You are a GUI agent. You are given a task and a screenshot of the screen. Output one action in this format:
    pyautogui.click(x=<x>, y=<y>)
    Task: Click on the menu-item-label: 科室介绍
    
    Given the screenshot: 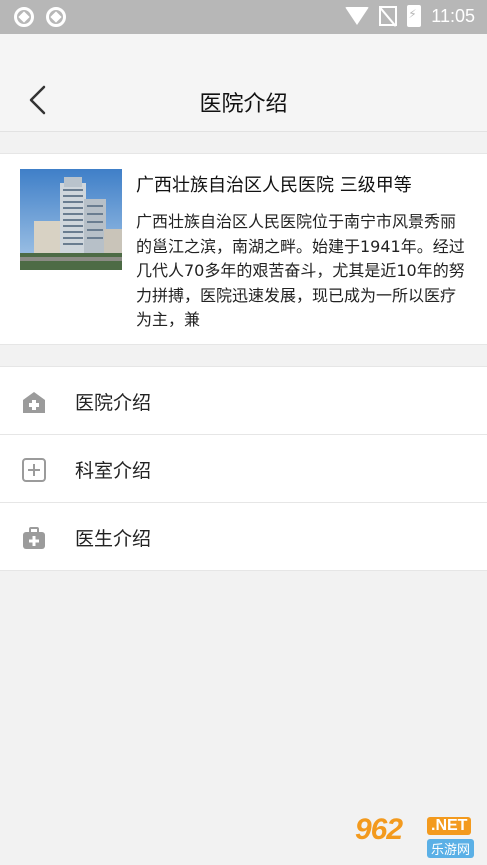 What is the action you would take?
    pyautogui.click(x=113, y=471)
    